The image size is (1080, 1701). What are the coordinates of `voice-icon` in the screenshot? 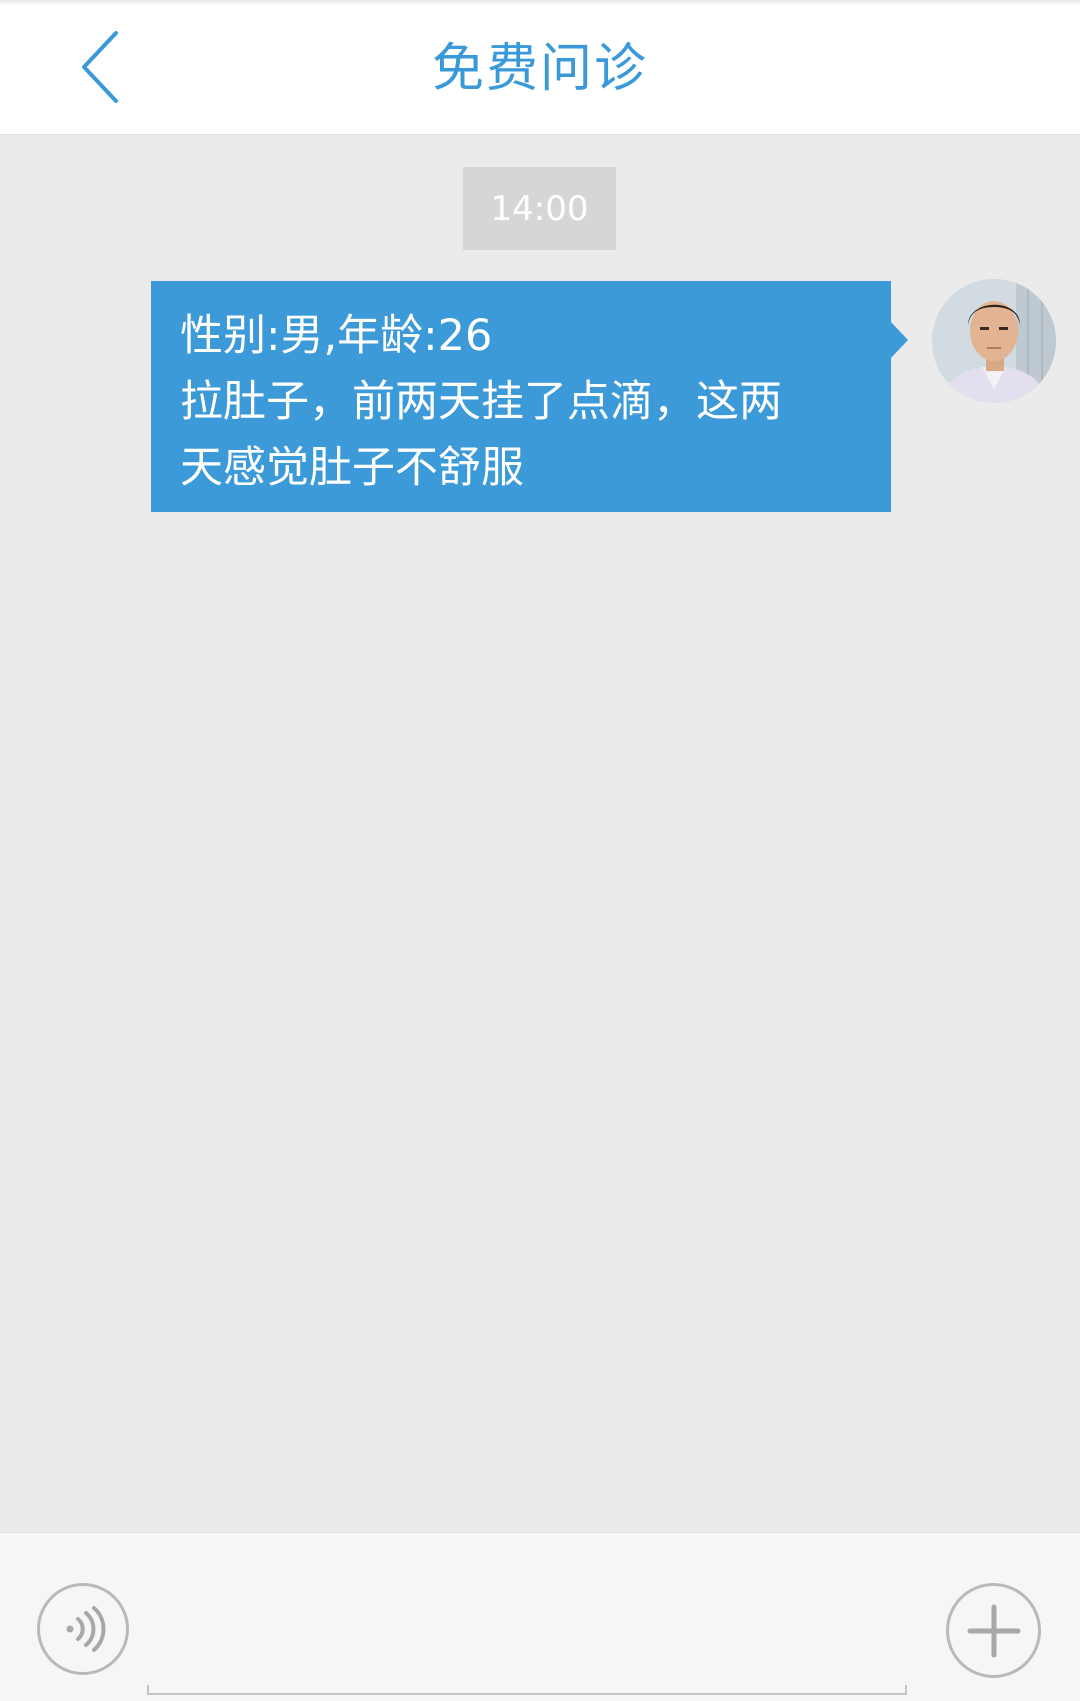 It's located at (86, 1629).